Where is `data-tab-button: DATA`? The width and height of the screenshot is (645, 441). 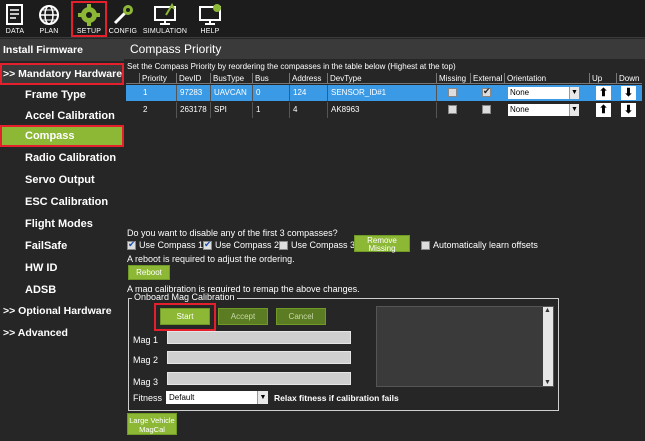
data-tab-button: DATA is located at coordinates (15, 19).